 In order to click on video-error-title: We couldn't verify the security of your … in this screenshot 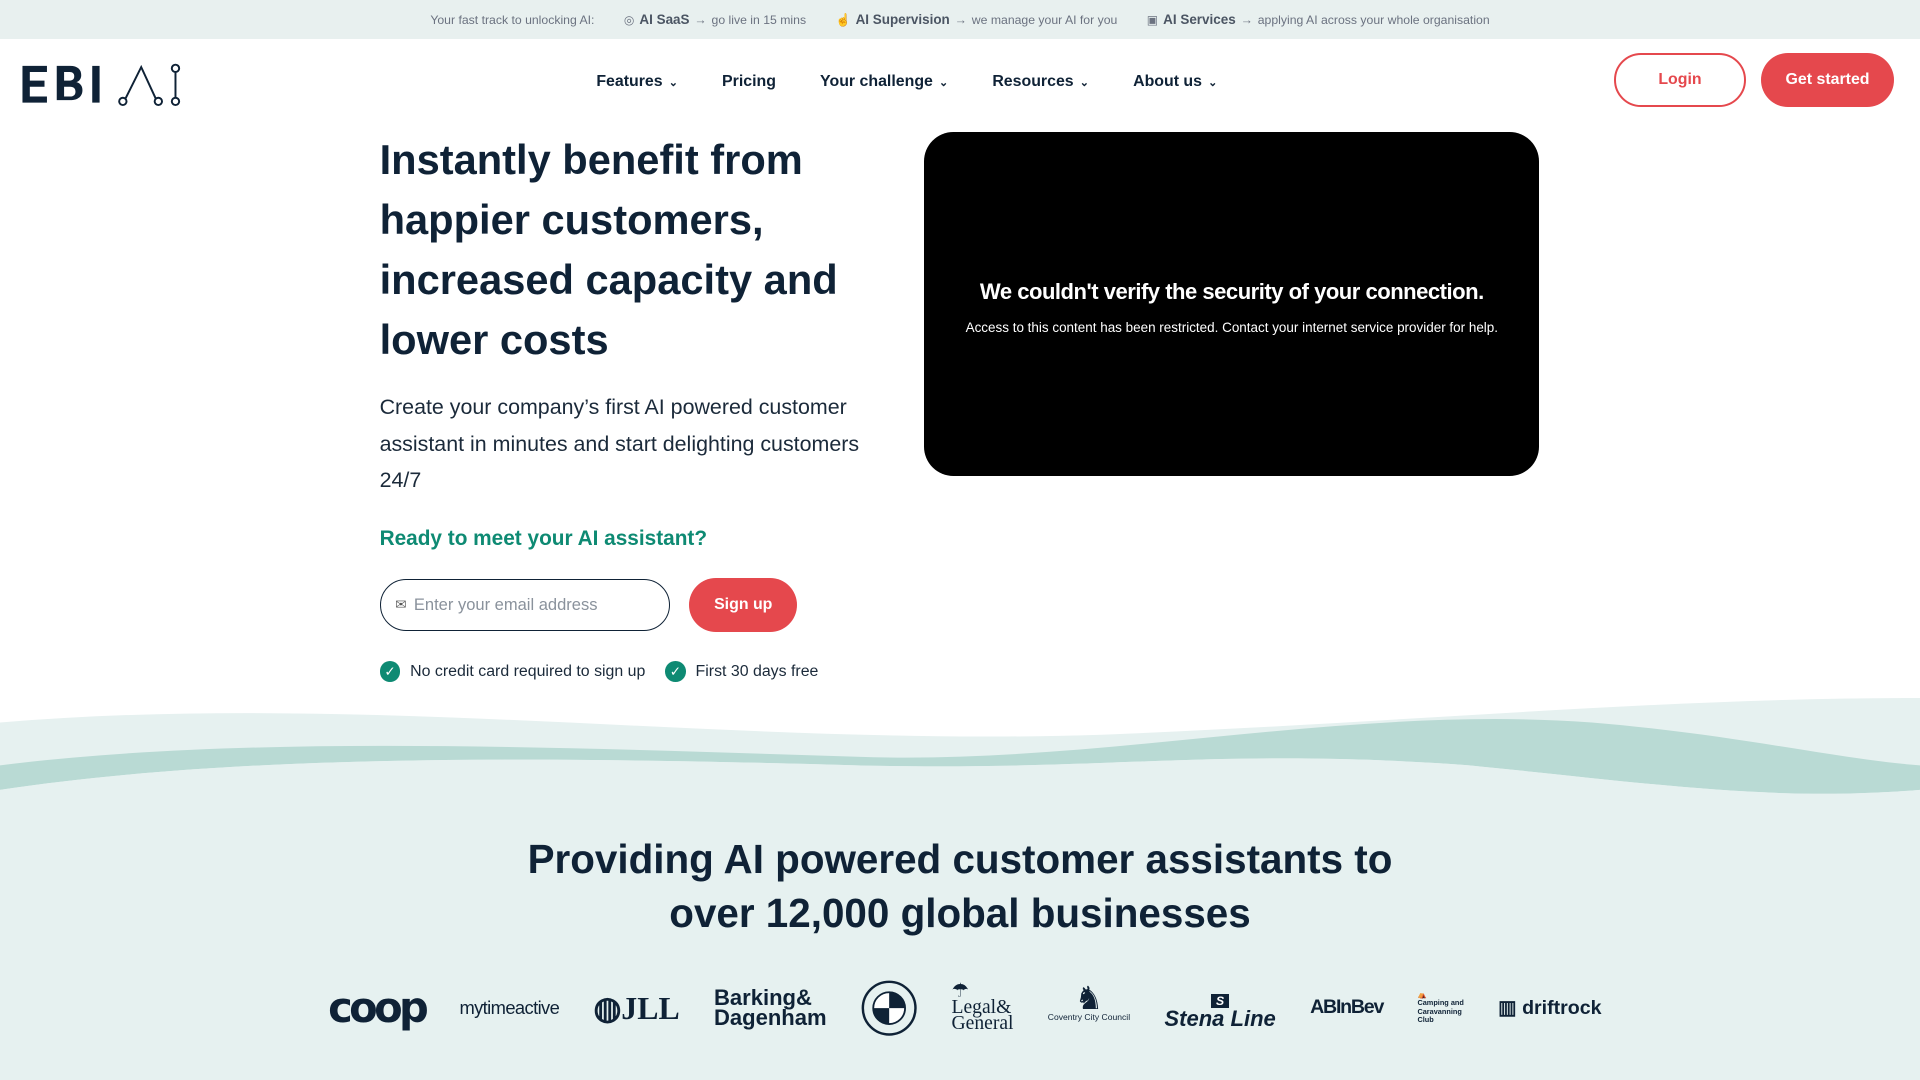, I will do `click(1231, 292)`.